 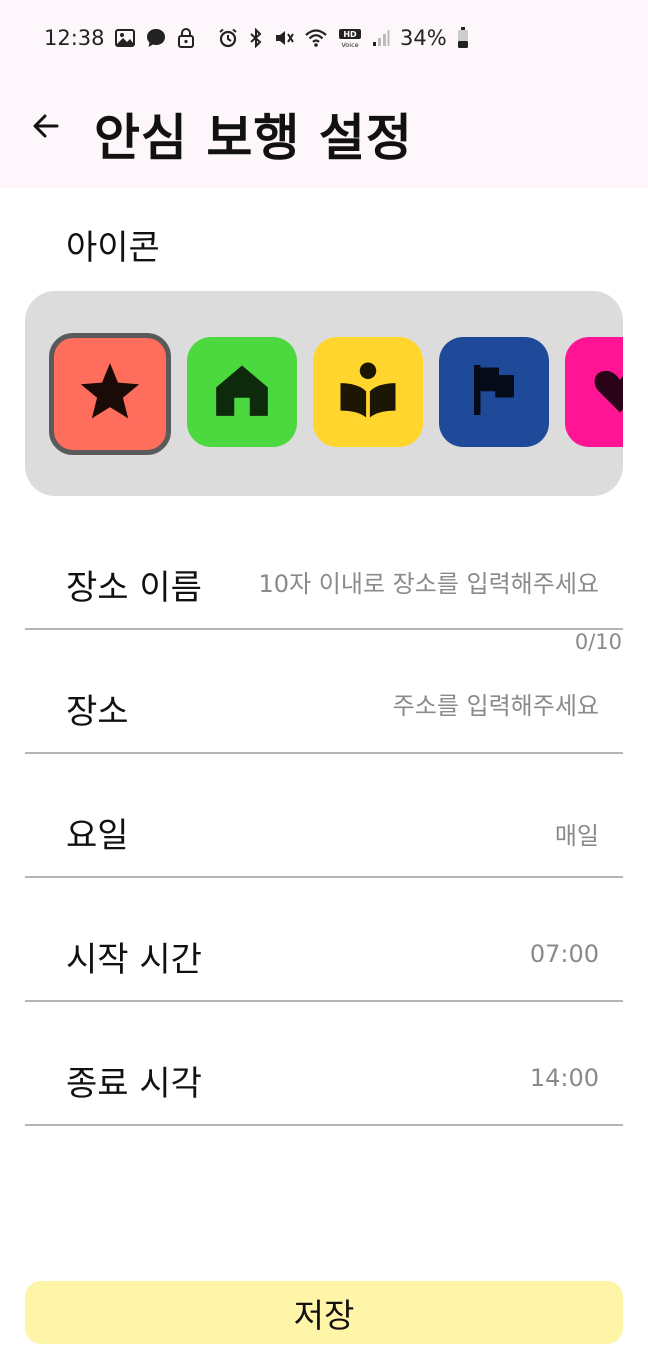 I want to click on save-button: 저장, so click(x=324, y=1312).